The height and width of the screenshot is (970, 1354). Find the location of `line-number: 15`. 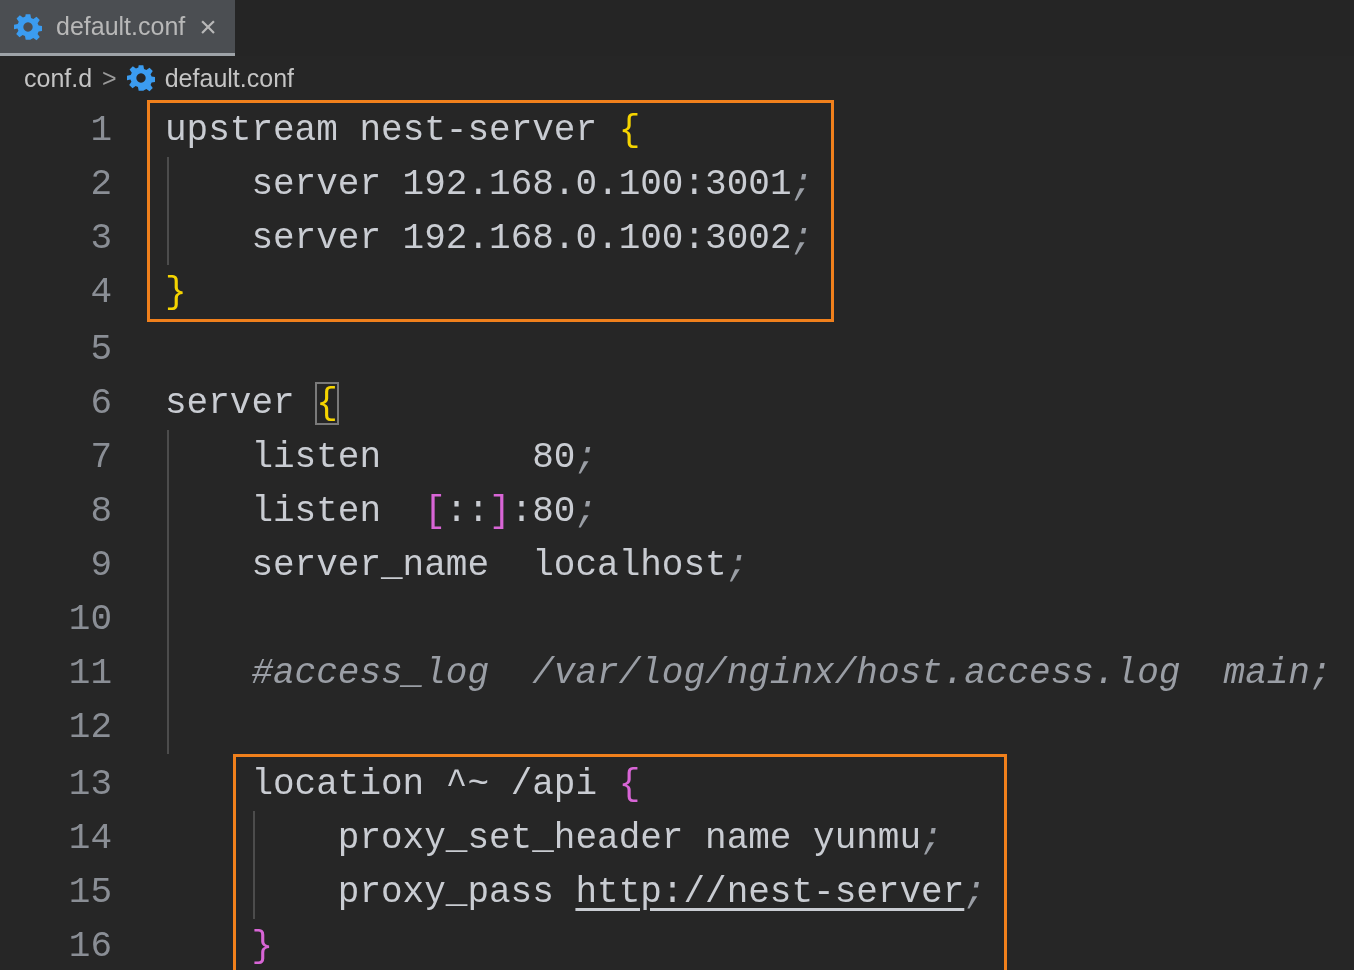

line-number: 15 is located at coordinates (89, 892).